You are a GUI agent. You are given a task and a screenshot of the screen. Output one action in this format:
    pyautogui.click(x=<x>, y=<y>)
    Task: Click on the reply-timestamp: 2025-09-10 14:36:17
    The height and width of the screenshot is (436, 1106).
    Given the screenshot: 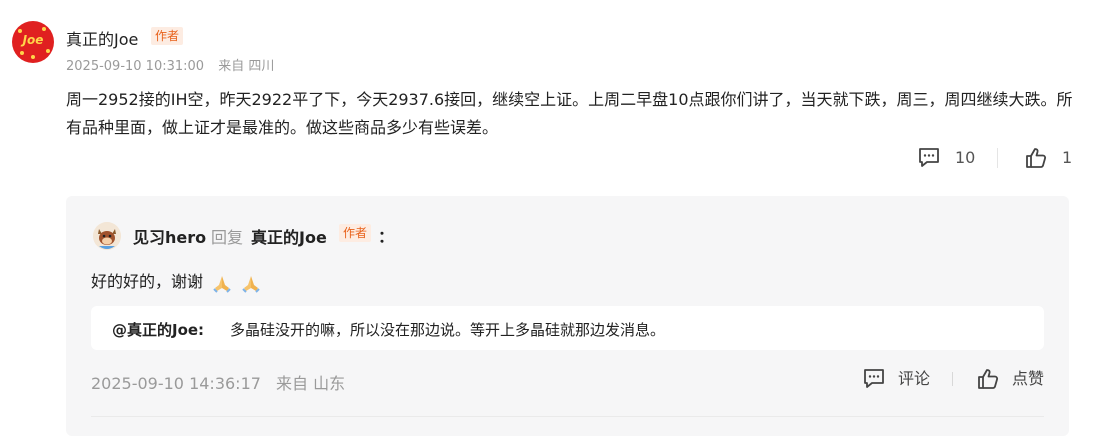 What is the action you would take?
    pyautogui.click(x=176, y=383)
    